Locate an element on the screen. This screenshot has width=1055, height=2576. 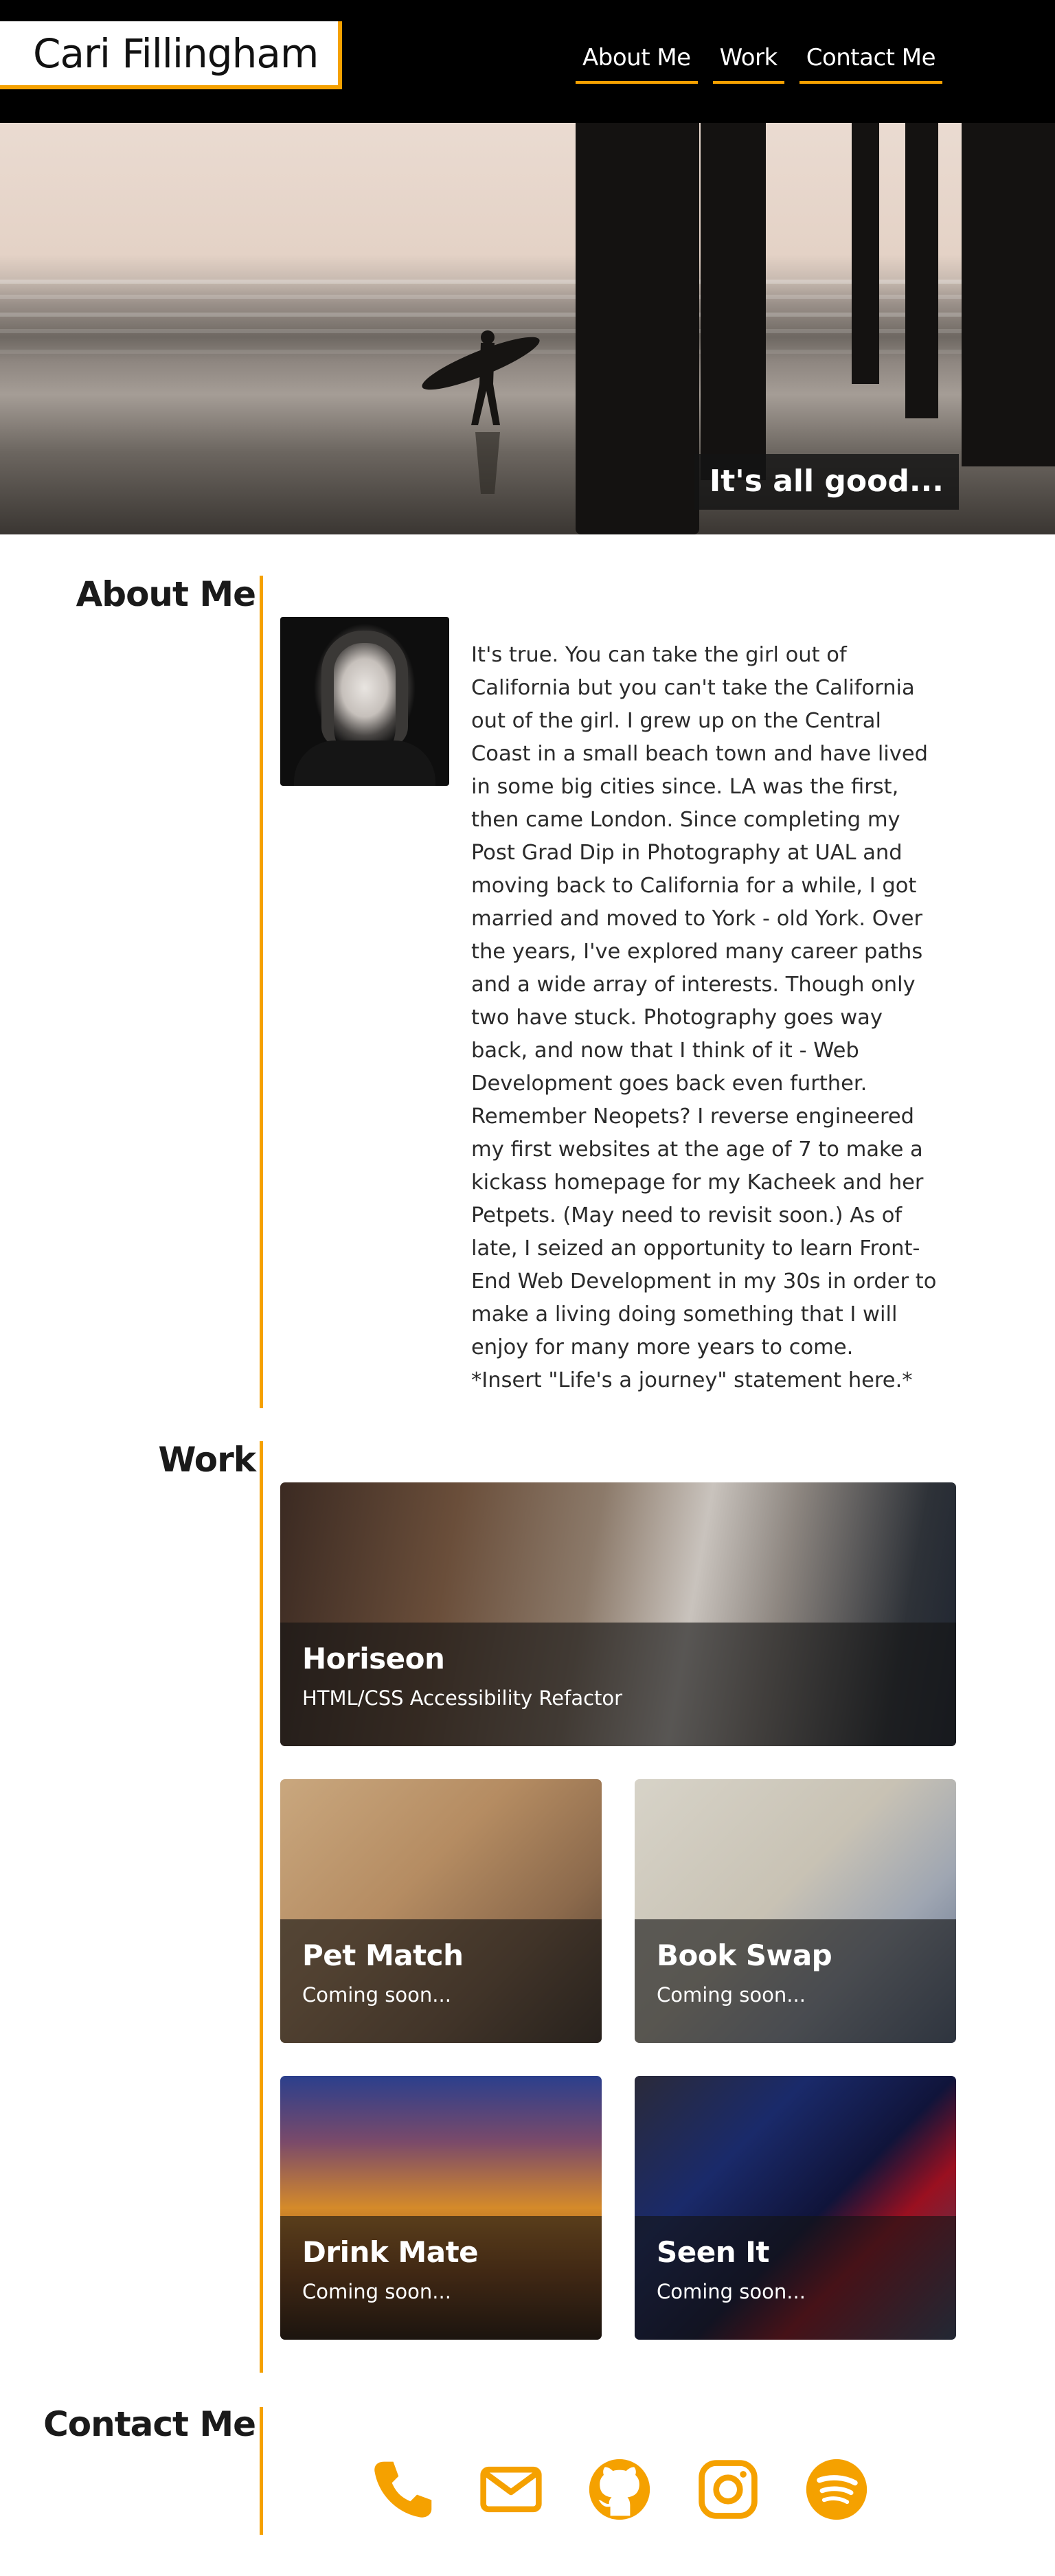
brand-logo: Cari Fillingham is located at coordinates (171, 55).